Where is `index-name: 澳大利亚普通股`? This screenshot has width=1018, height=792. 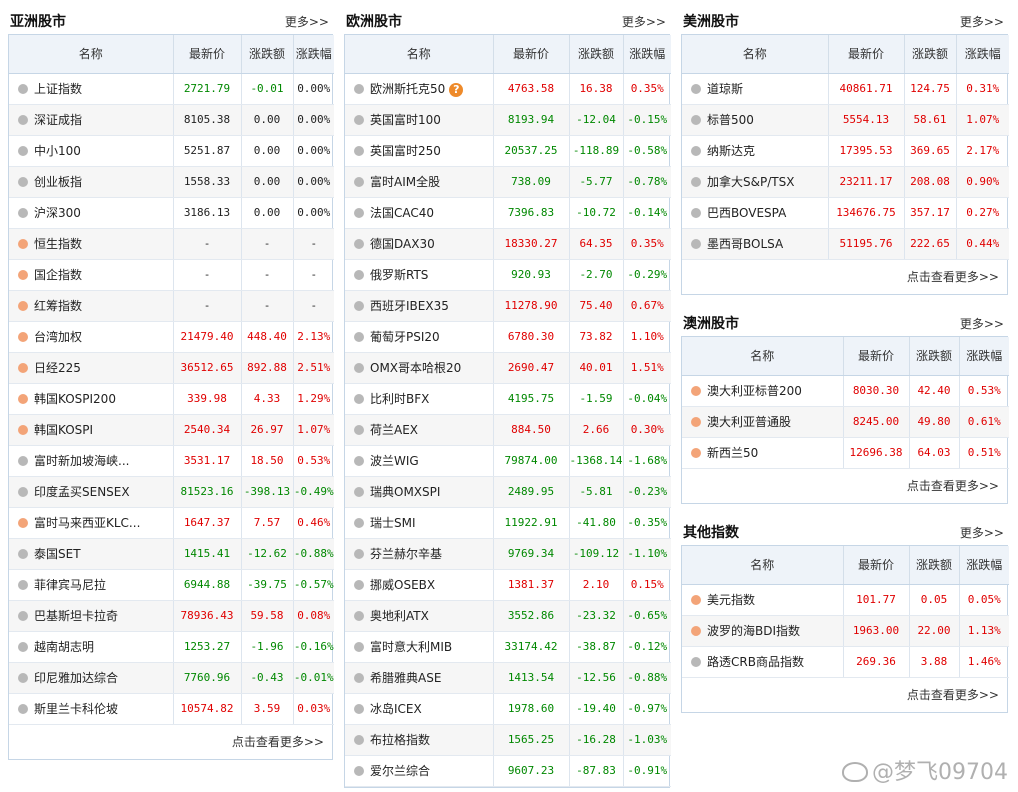
index-name: 澳大利亚普通股 is located at coordinates (749, 422).